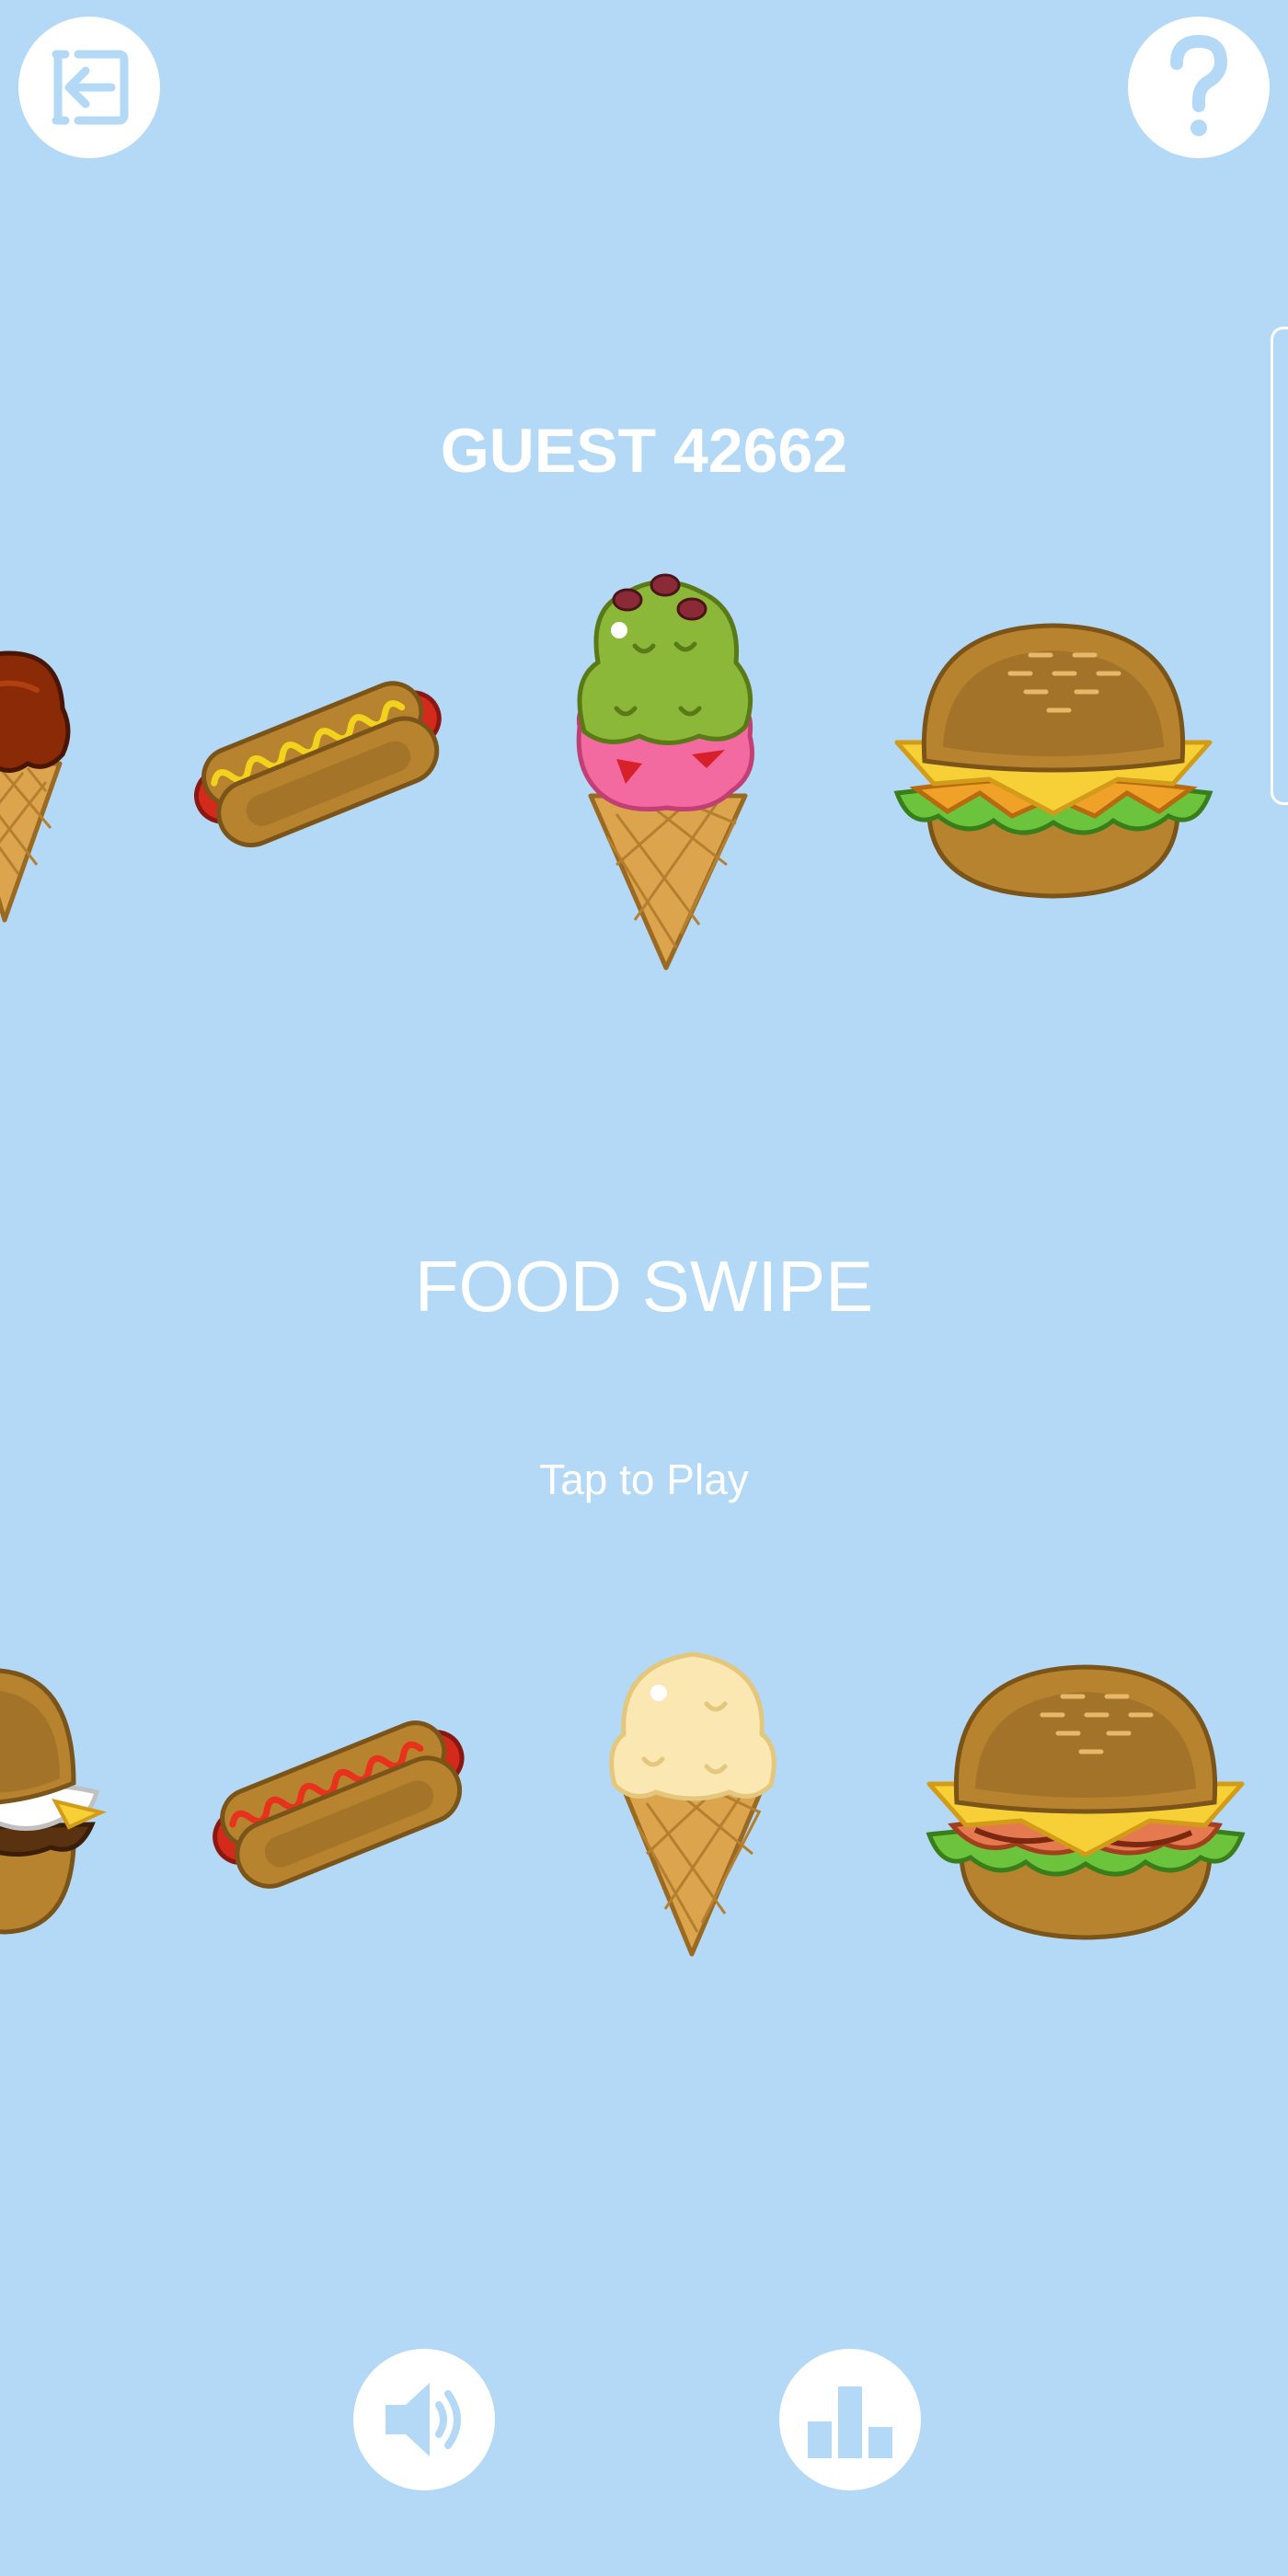 Image resolution: width=1288 pixels, height=2576 pixels. I want to click on sound-toggle-button, so click(424, 2419).